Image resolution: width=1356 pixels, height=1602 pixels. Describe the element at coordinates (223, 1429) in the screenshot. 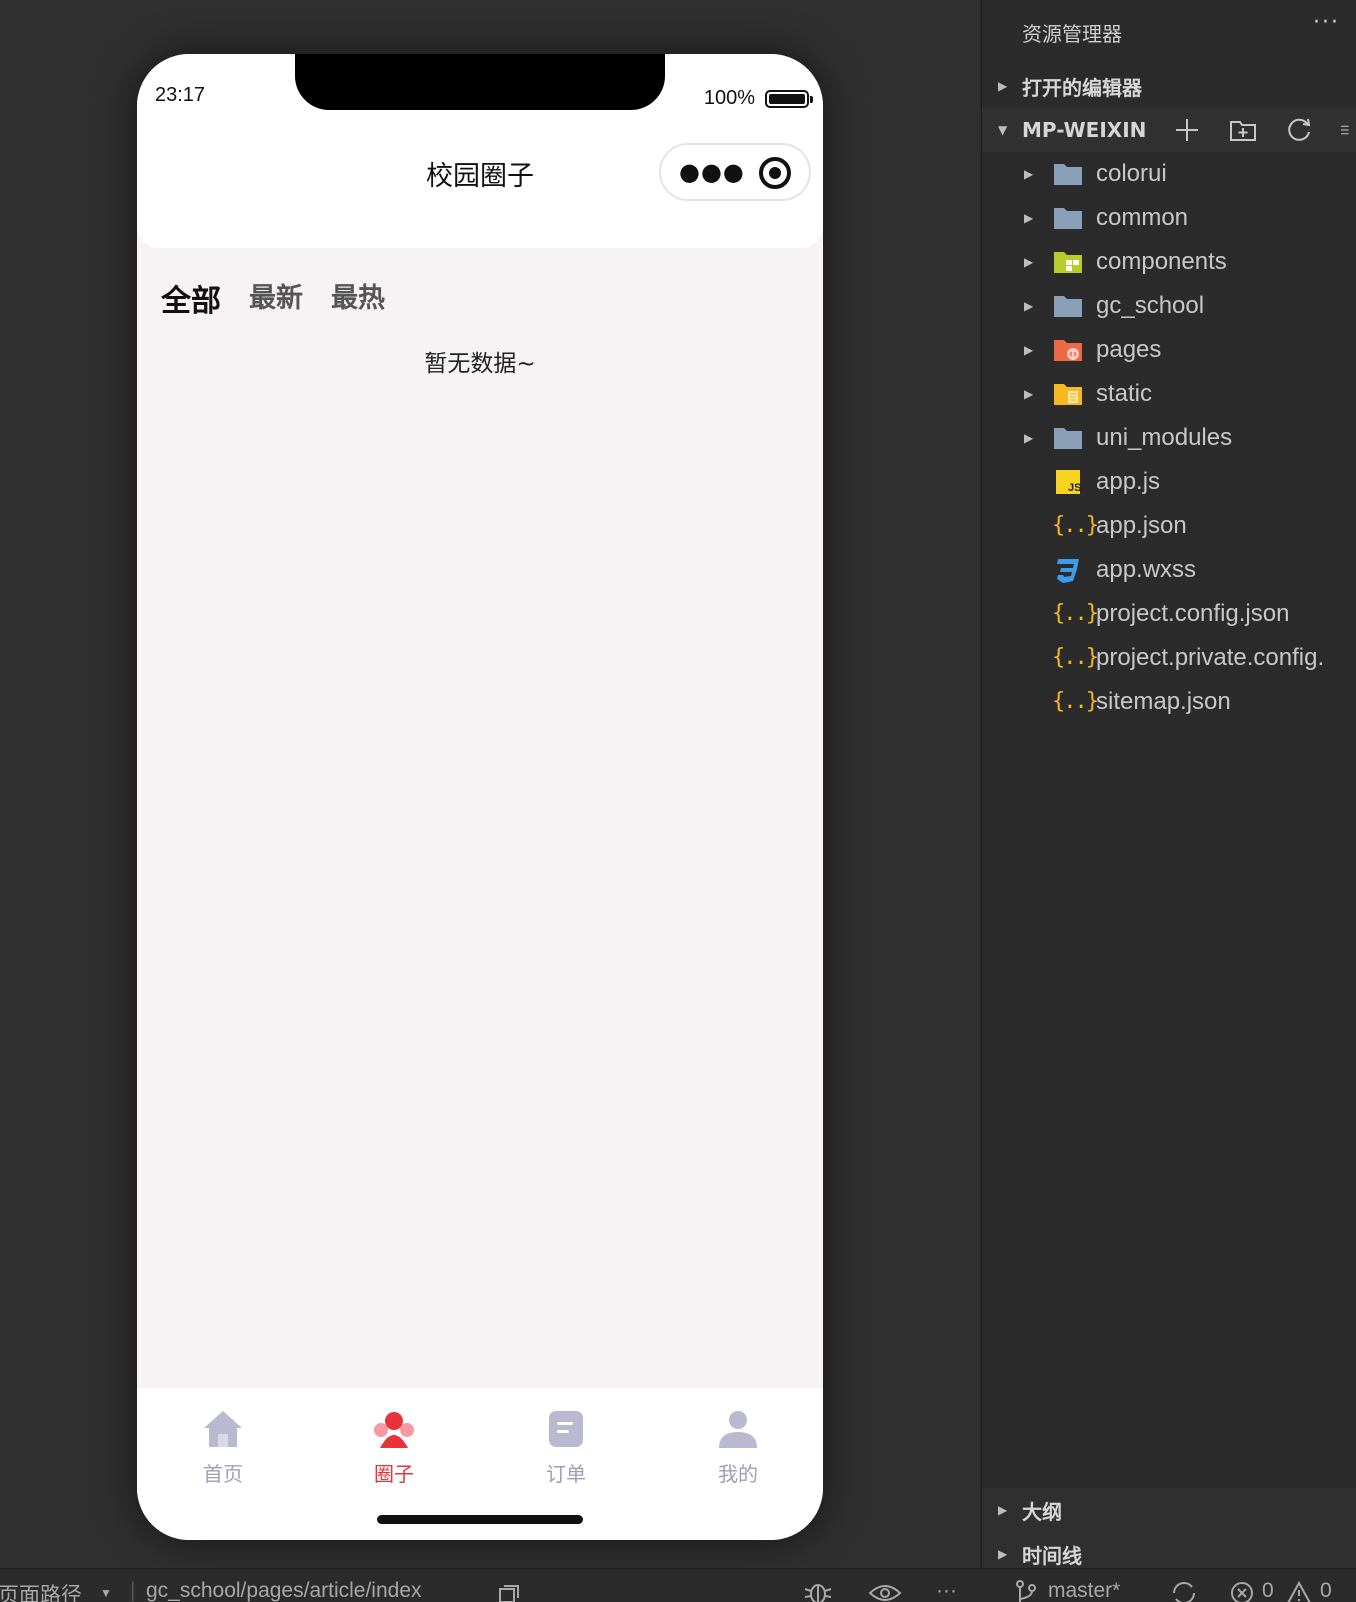

I see `home-icon` at that location.